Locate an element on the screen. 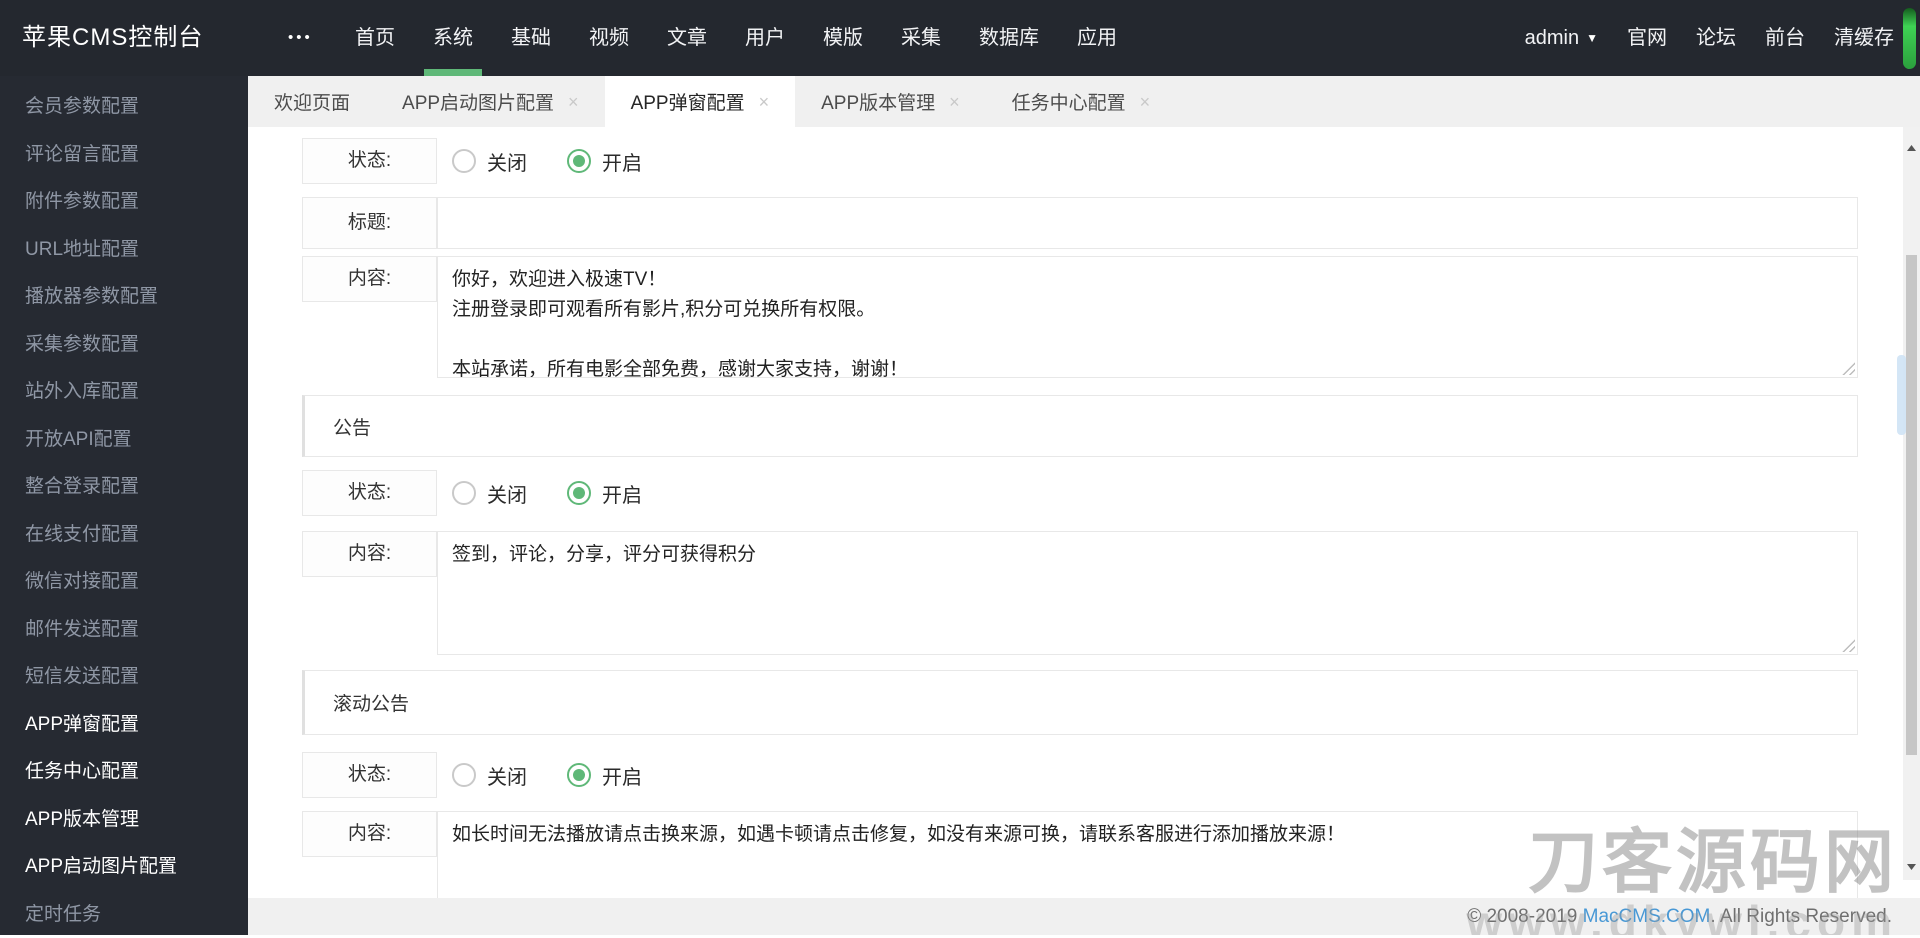  tab-task-center-config: 任务中心配置 × is located at coordinates (1081, 101).